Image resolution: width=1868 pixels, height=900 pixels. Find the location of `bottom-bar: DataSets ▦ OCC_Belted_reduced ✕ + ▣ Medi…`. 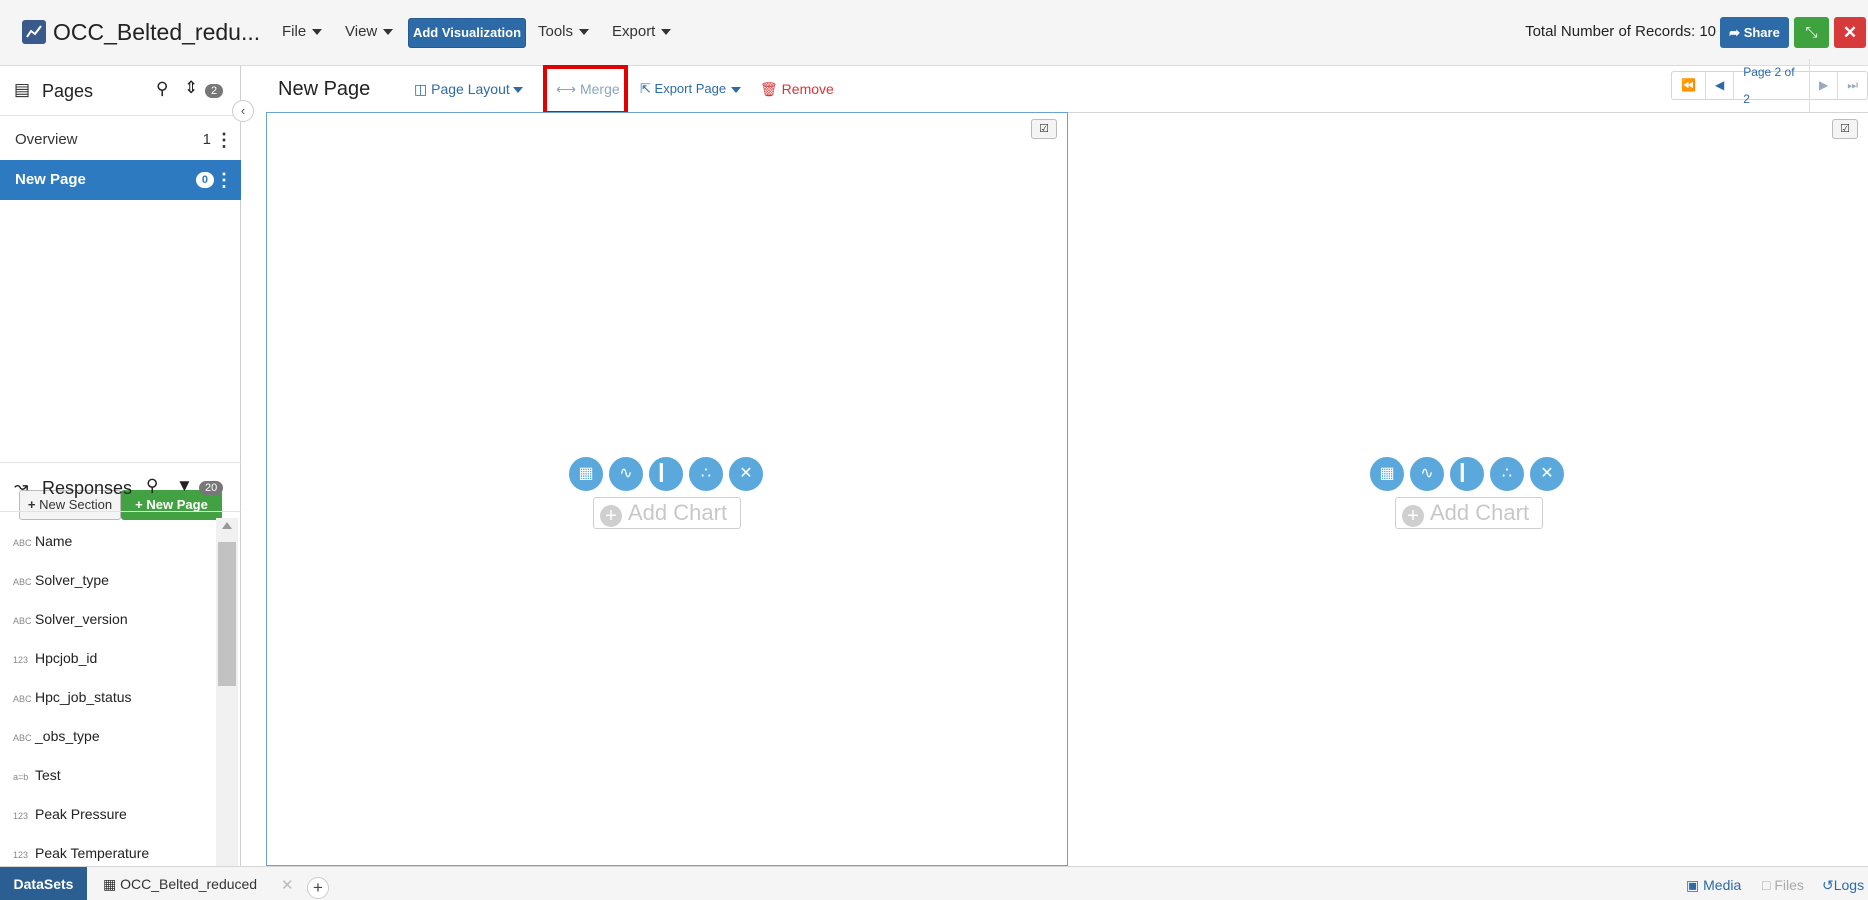

bottom-bar: DataSets ▦ OCC_Belted_reduced ✕ + ▣ Medi… is located at coordinates (934, 883).